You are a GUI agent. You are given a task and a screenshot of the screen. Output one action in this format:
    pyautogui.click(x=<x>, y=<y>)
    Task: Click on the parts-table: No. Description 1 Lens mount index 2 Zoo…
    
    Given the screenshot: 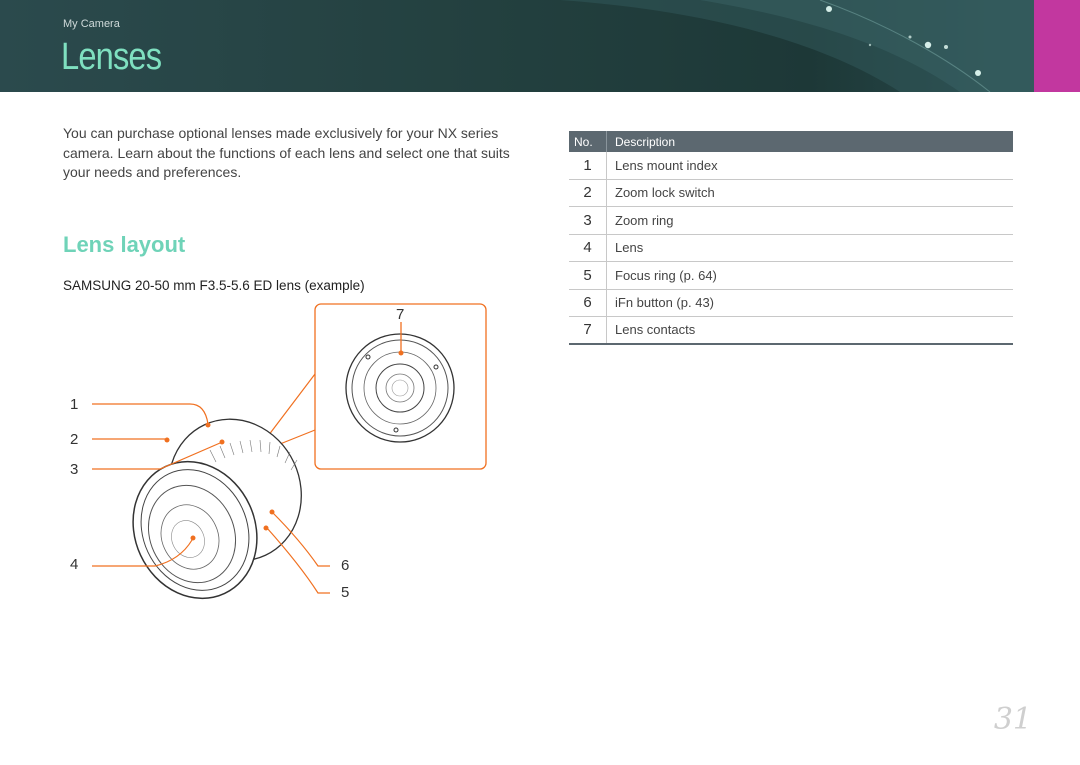 What is the action you would take?
    pyautogui.click(x=791, y=238)
    